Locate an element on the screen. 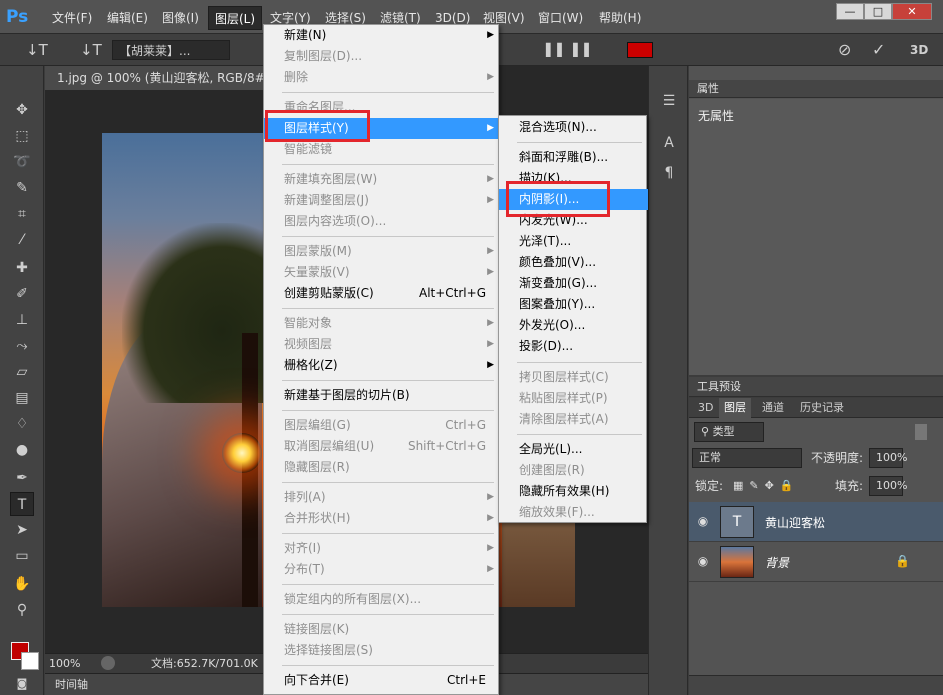 This screenshot has width=943, height=695. menu-item: 合并形状(H) ▶ is located at coordinates (382, 518).